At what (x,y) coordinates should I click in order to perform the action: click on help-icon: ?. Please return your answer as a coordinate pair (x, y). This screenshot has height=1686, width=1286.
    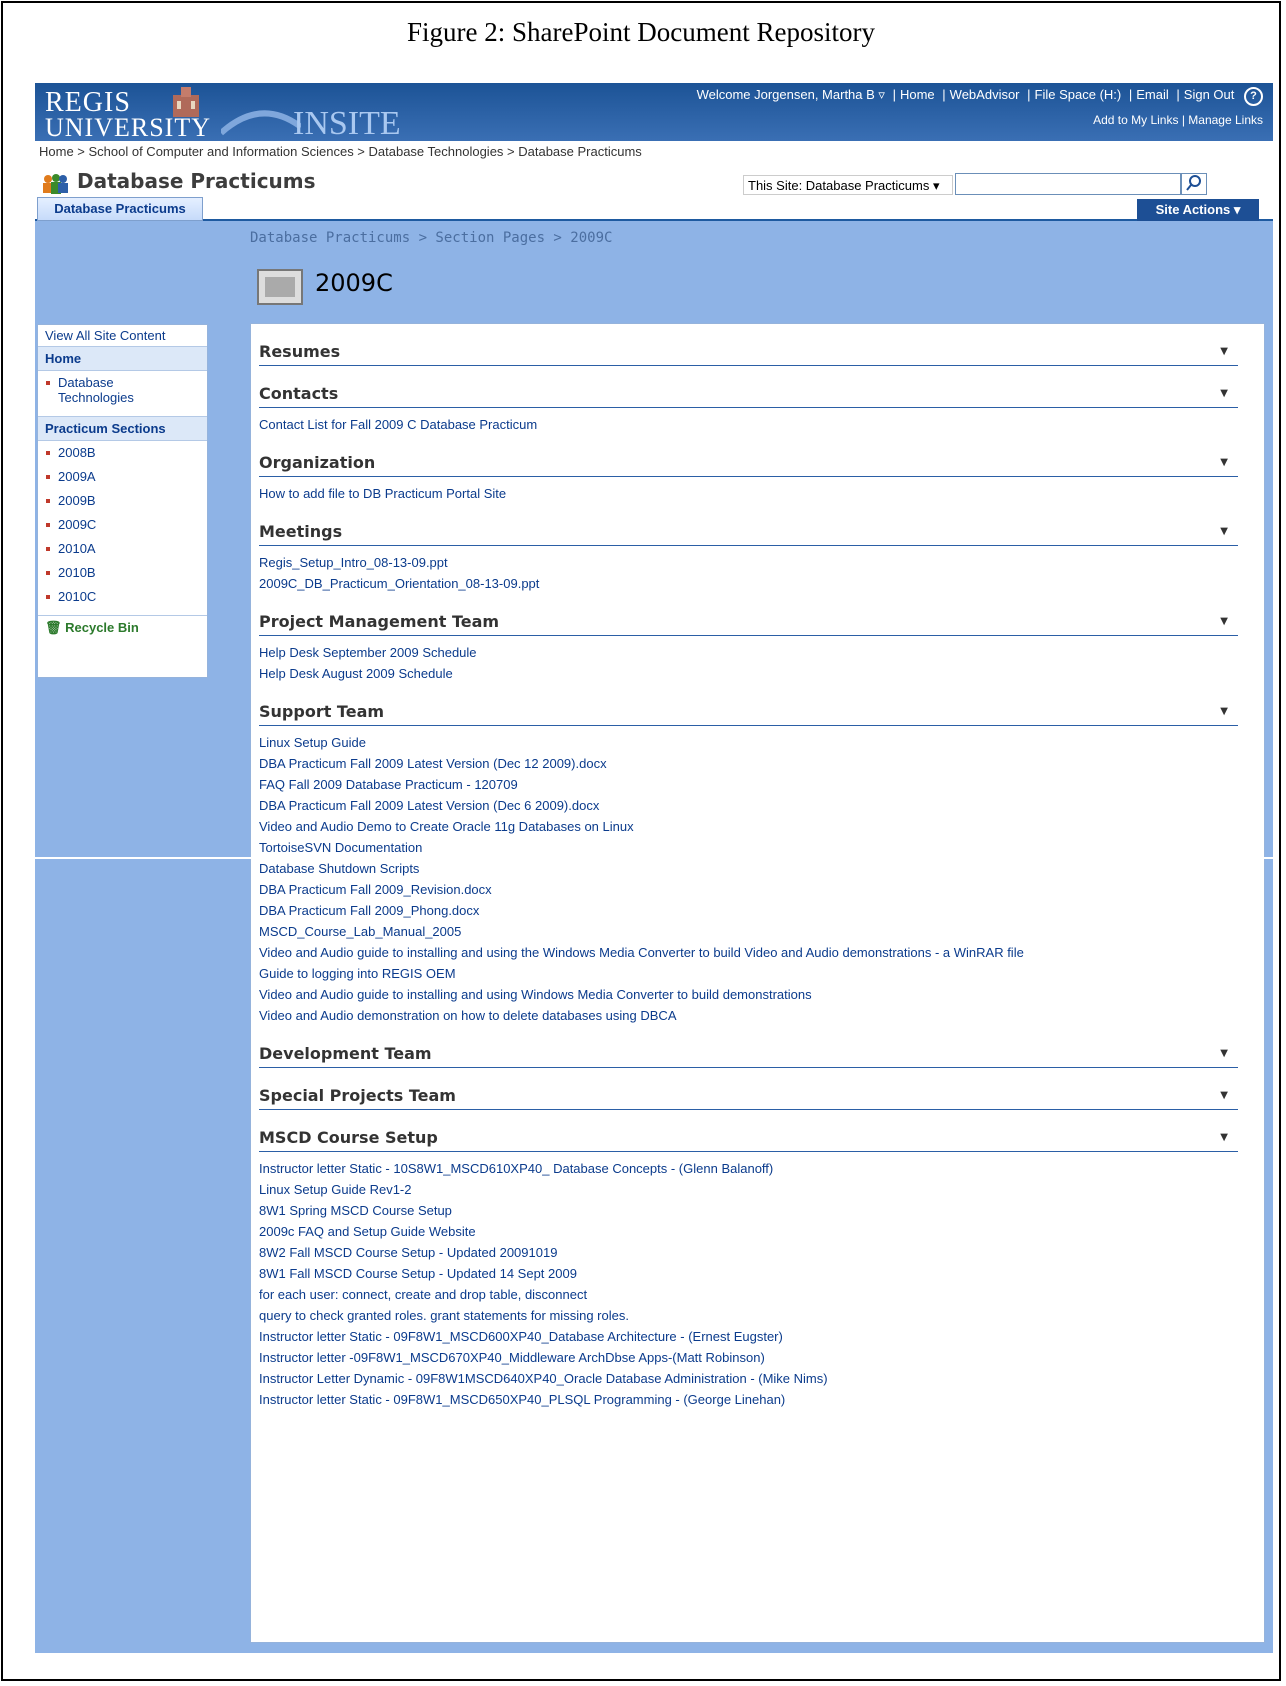
    Looking at the image, I should click on (1253, 96).